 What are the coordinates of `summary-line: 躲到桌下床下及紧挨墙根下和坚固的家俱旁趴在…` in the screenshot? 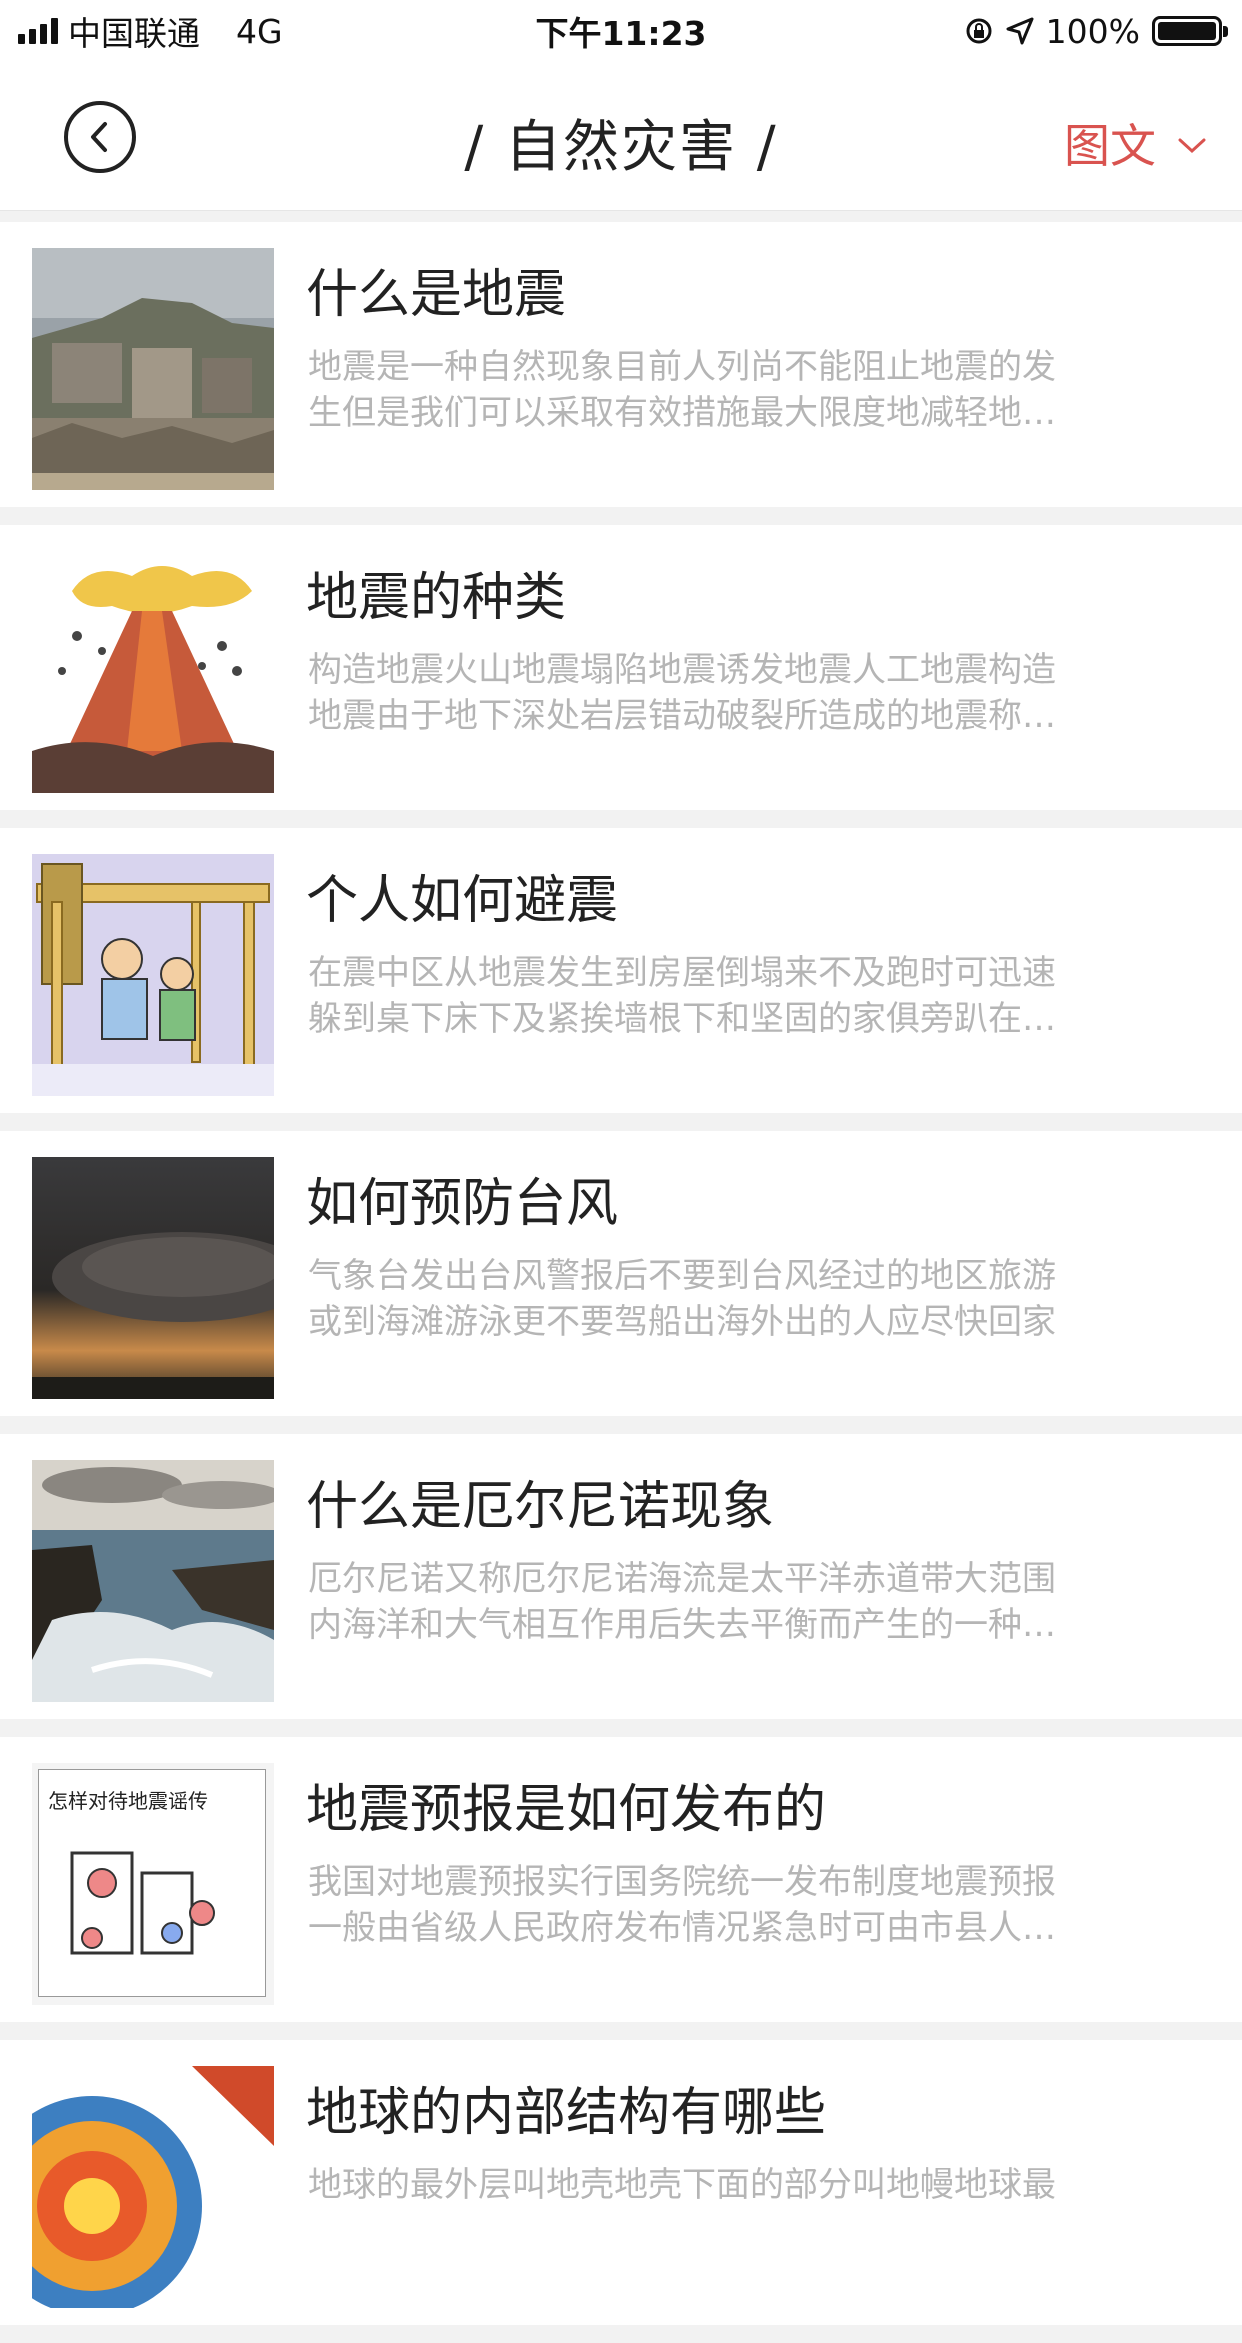 It's located at (682, 1019).